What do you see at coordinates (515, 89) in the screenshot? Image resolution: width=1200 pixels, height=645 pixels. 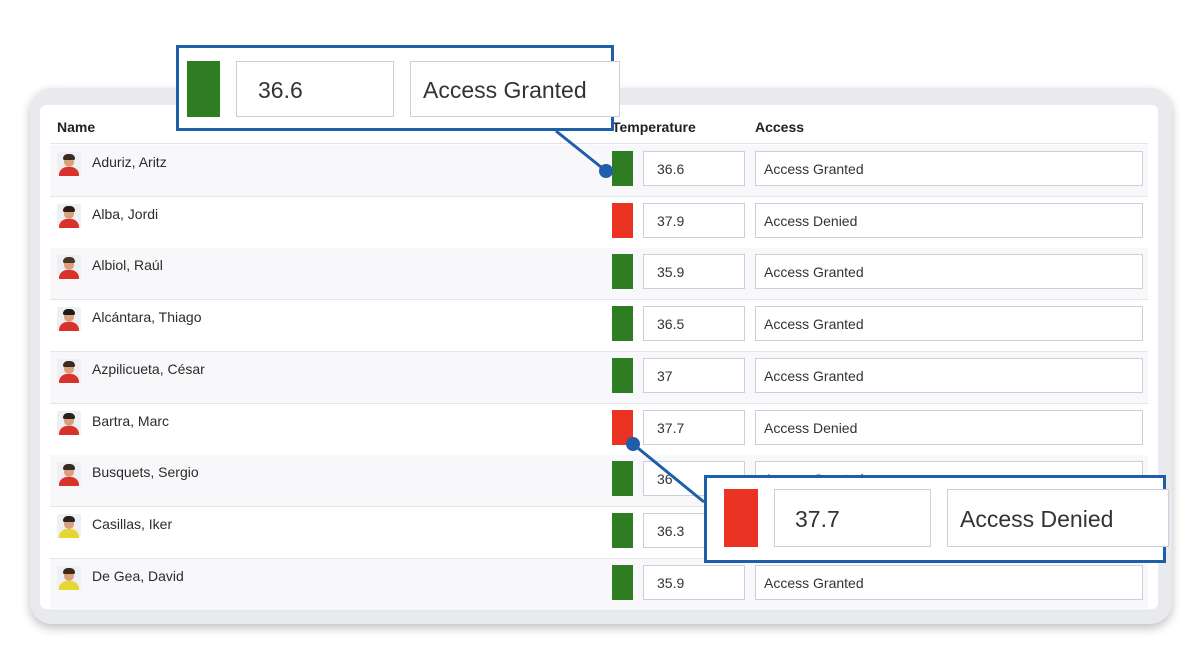 I see `callout-access-field: Access Granted` at bounding box center [515, 89].